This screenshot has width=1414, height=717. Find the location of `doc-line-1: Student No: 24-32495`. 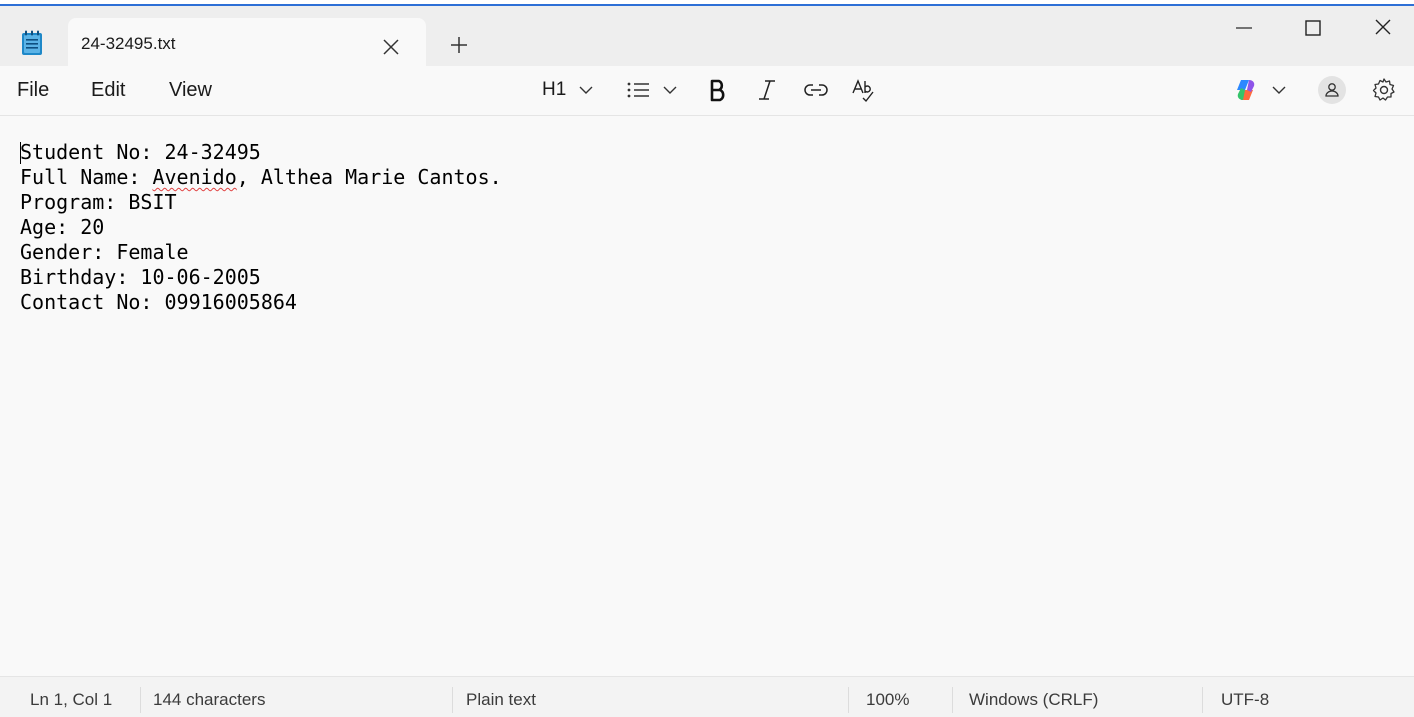

doc-line-1: Student No: 24-32495 is located at coordinates (140, 152).